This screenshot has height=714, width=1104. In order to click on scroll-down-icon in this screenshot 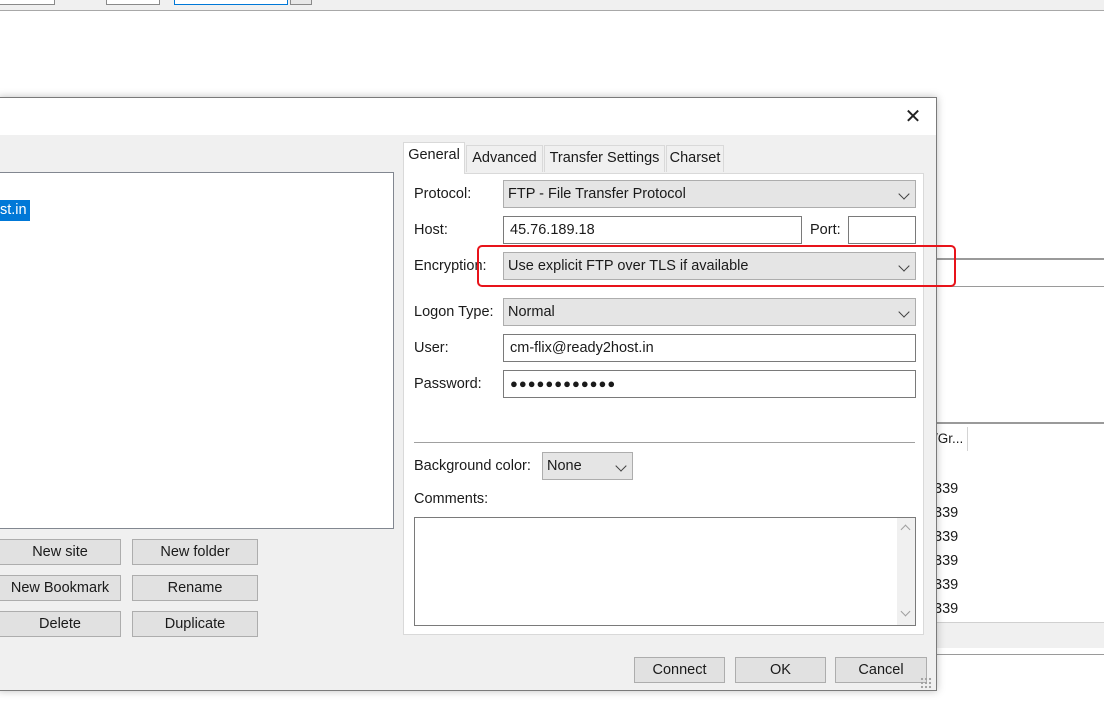, I will do `click(905, 611)`.